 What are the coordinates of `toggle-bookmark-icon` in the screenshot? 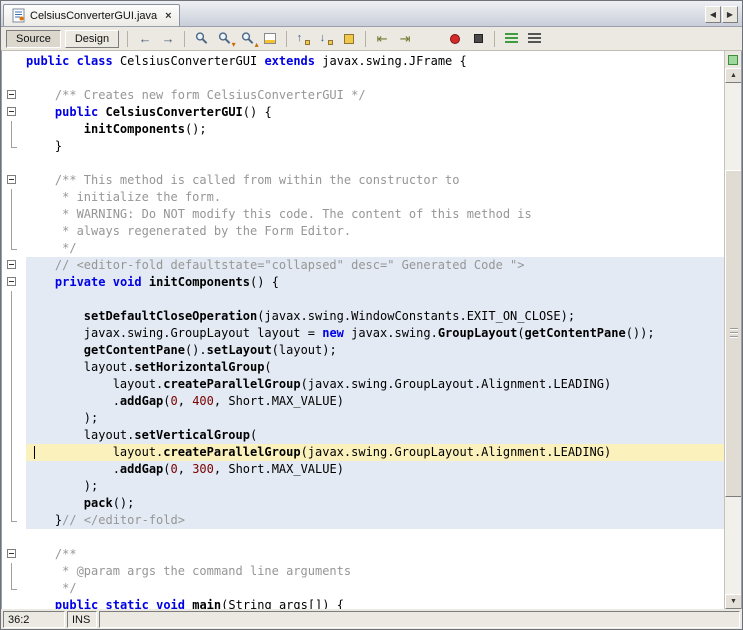 It's located at (349, 38).